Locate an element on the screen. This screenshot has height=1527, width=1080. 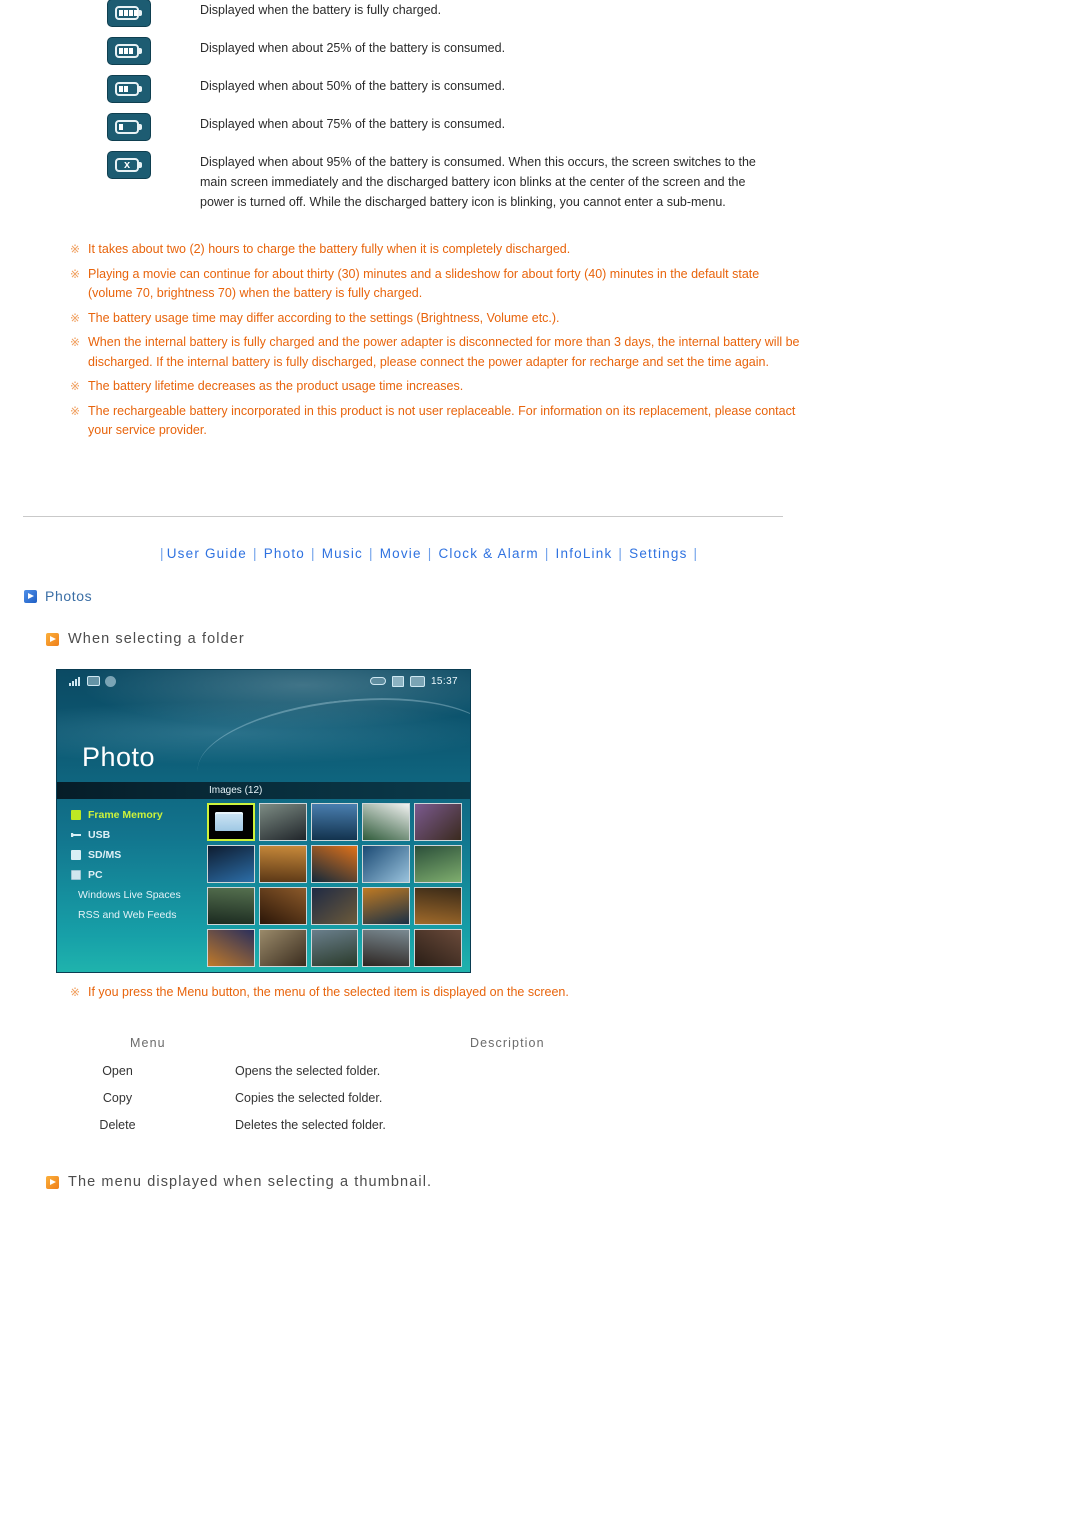
thumbnail-folder is located at coordinates (231, 822).